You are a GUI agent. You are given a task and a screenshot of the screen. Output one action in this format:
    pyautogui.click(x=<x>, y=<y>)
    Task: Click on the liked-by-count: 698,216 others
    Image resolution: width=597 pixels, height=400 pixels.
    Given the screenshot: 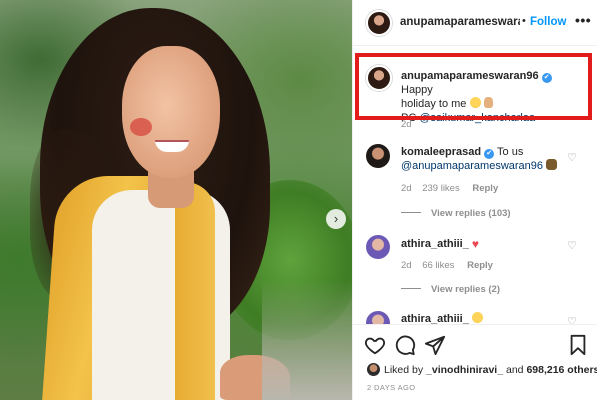 What is the action you would take?
    pyautogui.click(x=561, y=370)
    